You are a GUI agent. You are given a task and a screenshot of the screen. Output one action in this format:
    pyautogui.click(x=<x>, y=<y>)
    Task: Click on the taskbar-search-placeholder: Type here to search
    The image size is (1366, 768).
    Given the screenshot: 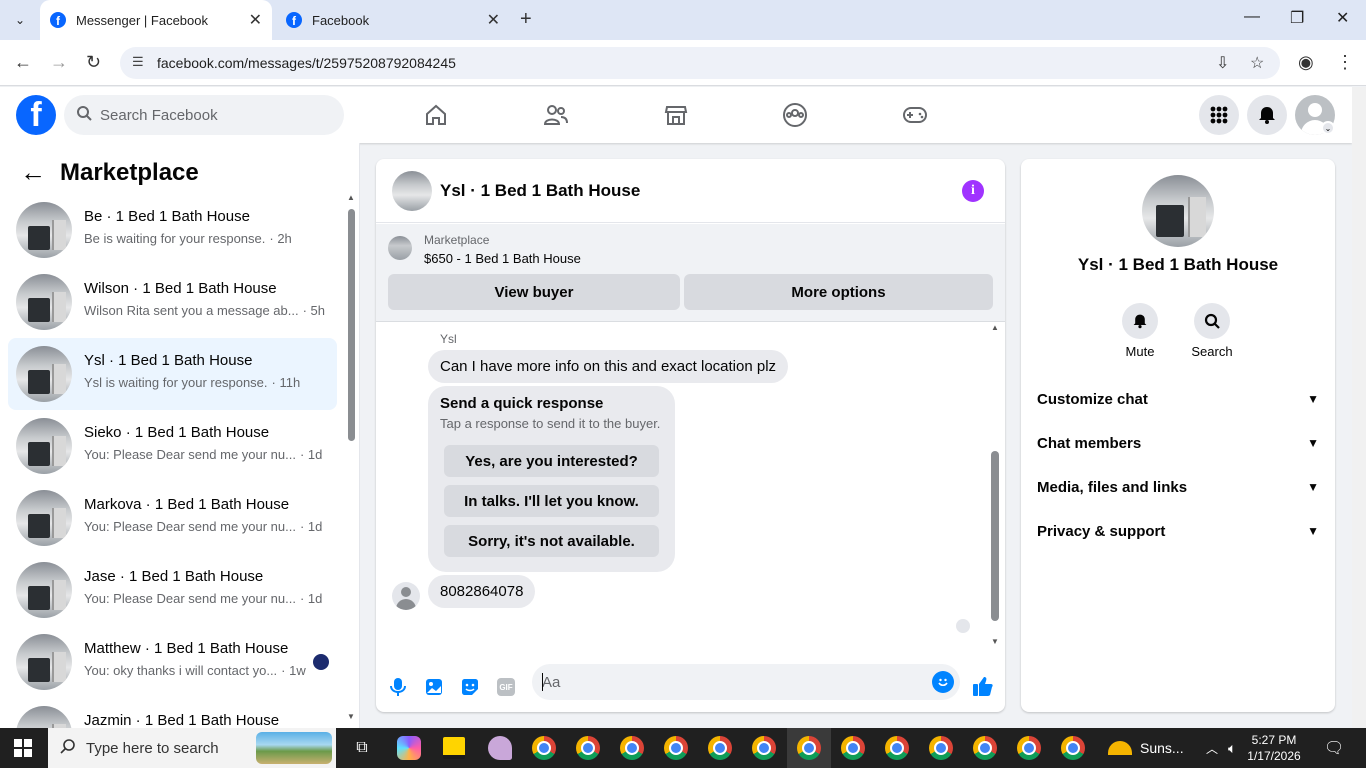 What is the action you would take?
    pyautogui.click(x=152, y=748)
    